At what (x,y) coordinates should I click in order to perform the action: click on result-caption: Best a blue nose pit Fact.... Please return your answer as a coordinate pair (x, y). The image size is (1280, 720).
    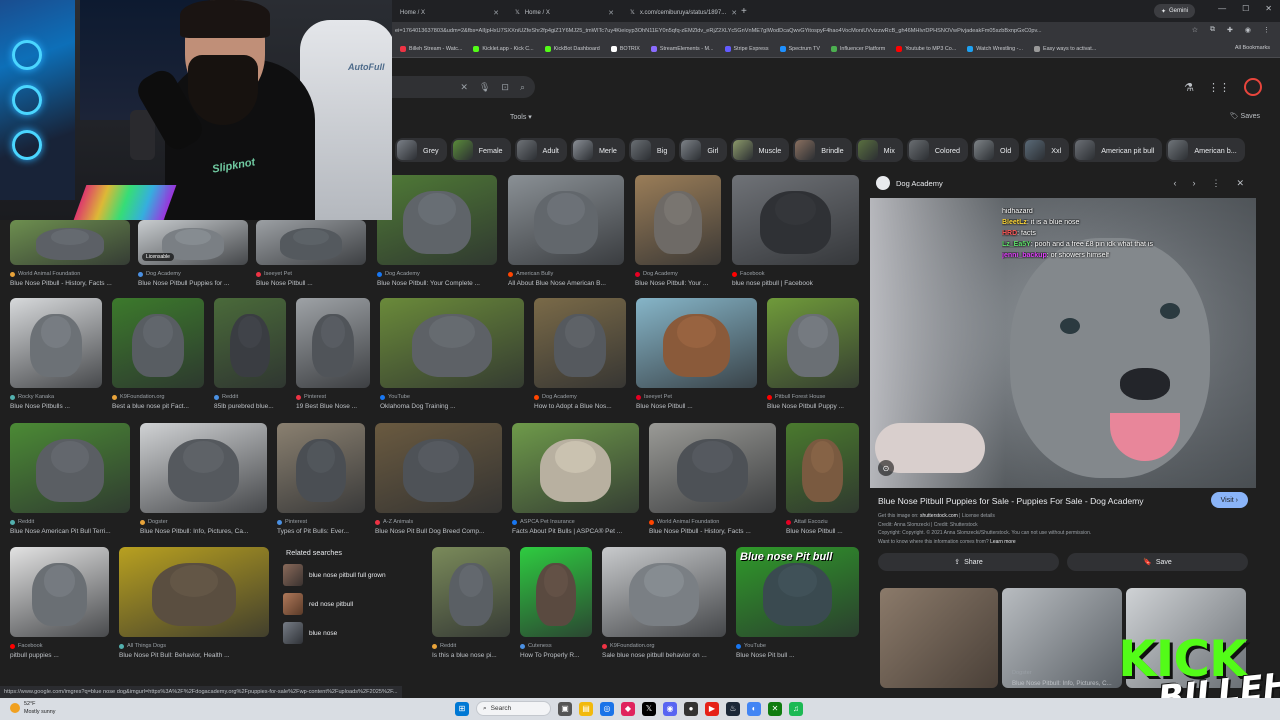
    Looking at the image, I should click on (162, 406).